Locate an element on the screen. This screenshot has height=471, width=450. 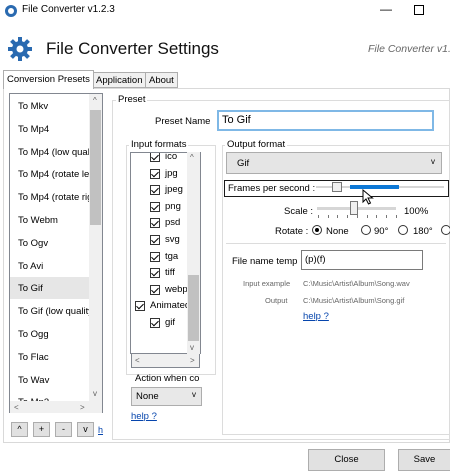
mouse-cursor-icon is located at coordinates (368, 197).